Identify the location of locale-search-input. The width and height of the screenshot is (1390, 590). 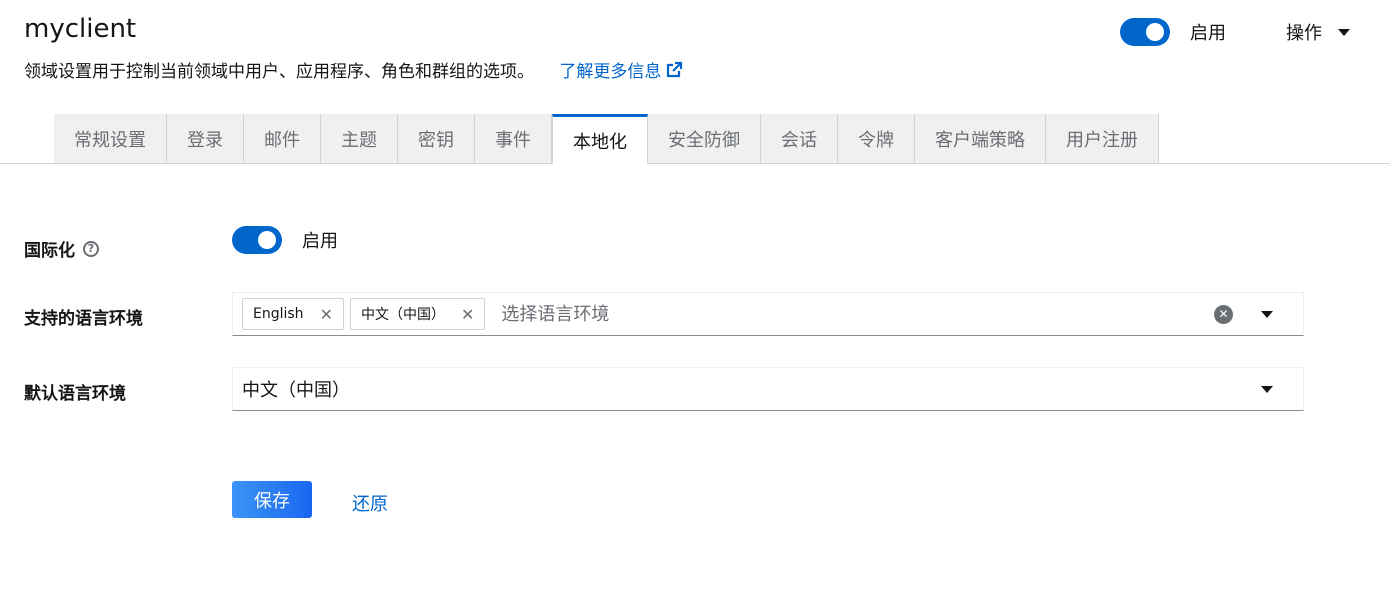
(856, 314).